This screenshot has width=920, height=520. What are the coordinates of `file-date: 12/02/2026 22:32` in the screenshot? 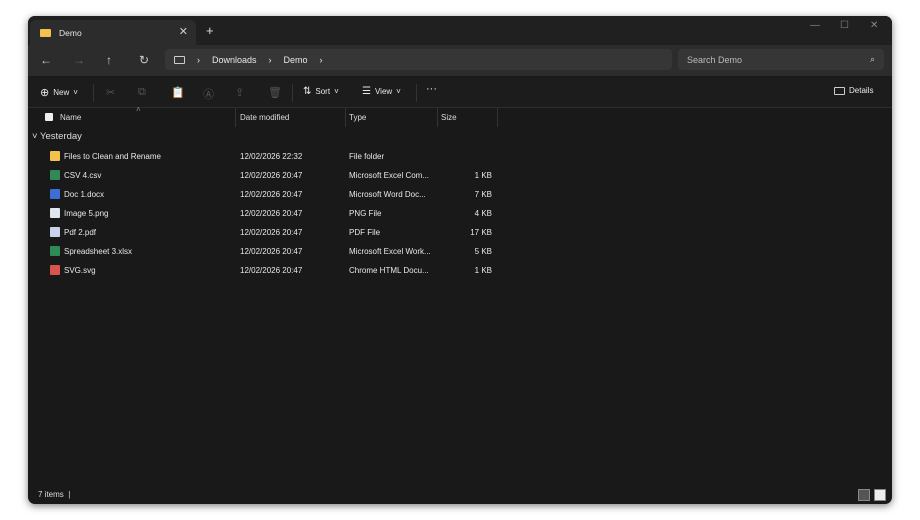 It's located at (271, 156).